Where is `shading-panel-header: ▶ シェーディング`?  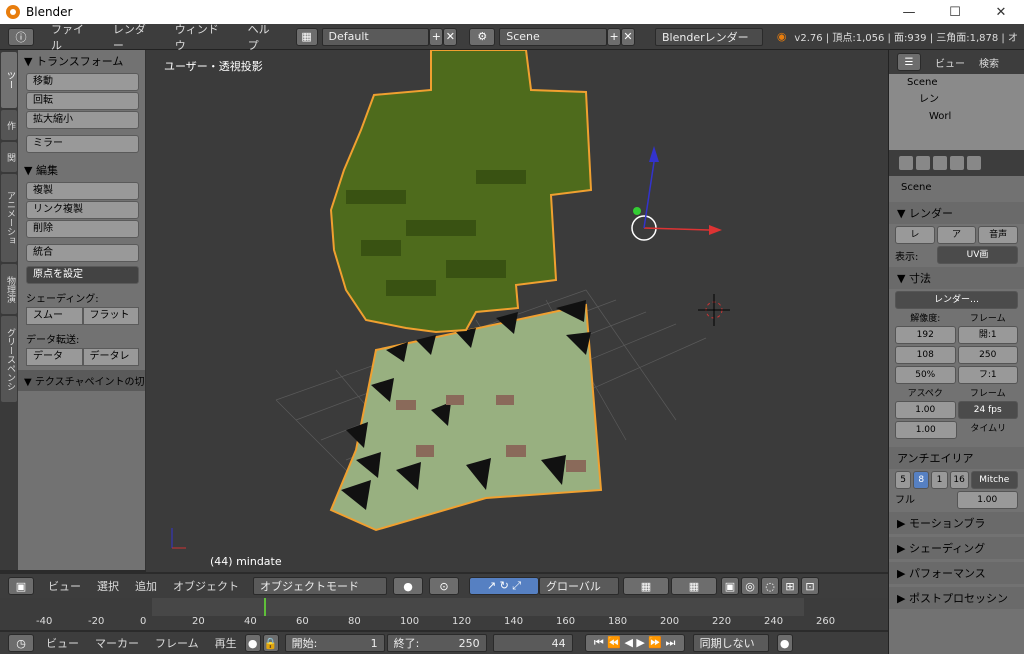
shading-panel-header: ▶ シェーディング is located at coordinates (956, 548).